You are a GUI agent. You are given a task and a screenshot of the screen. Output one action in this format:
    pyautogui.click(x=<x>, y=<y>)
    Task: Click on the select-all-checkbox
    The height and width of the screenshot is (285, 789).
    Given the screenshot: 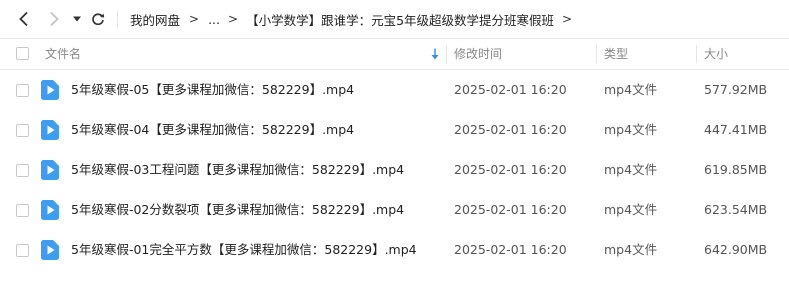 What is the action you would take?
    pyautogui.click(x=22, y=53)
    